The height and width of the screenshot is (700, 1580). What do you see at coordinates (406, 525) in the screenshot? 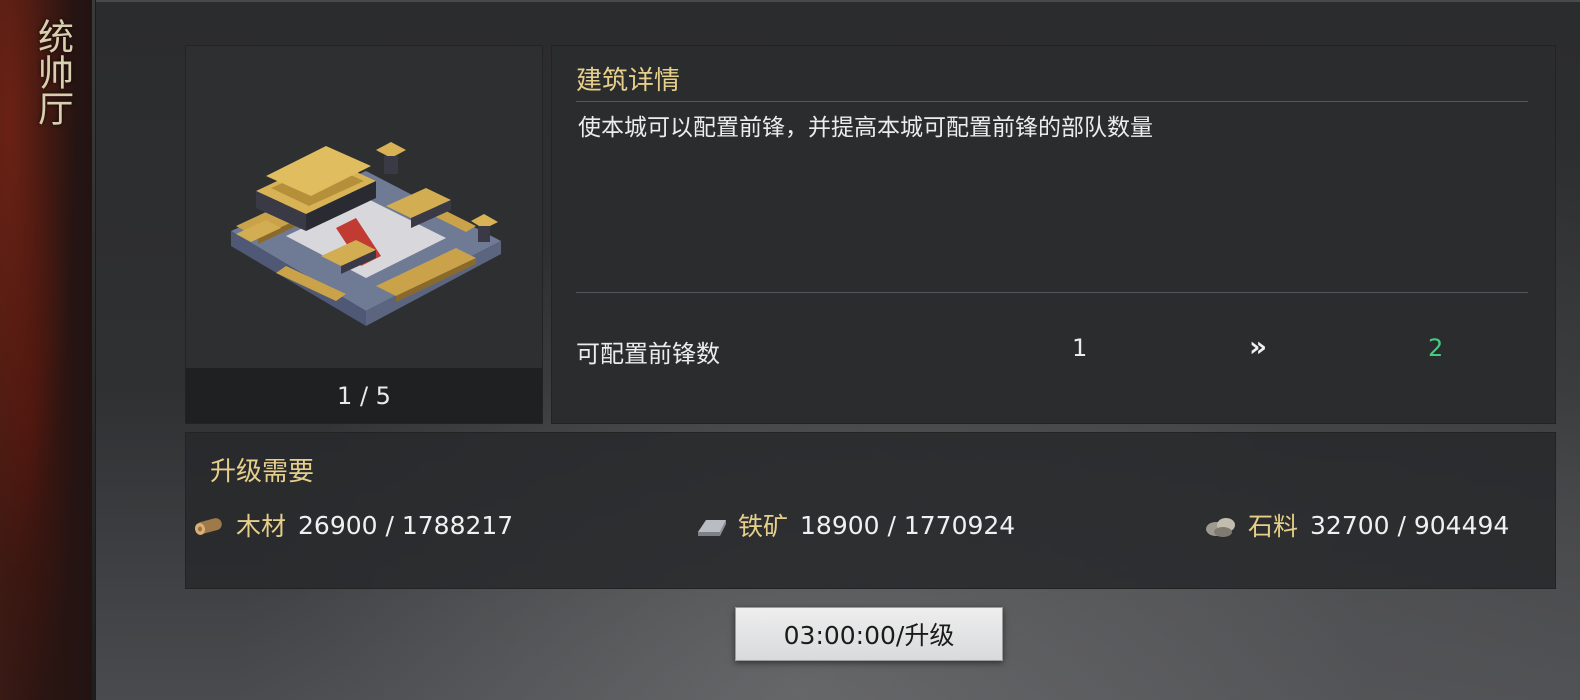
I see `resource-wood-value: 26900 / 1788217` at bounding box center [406, 525].